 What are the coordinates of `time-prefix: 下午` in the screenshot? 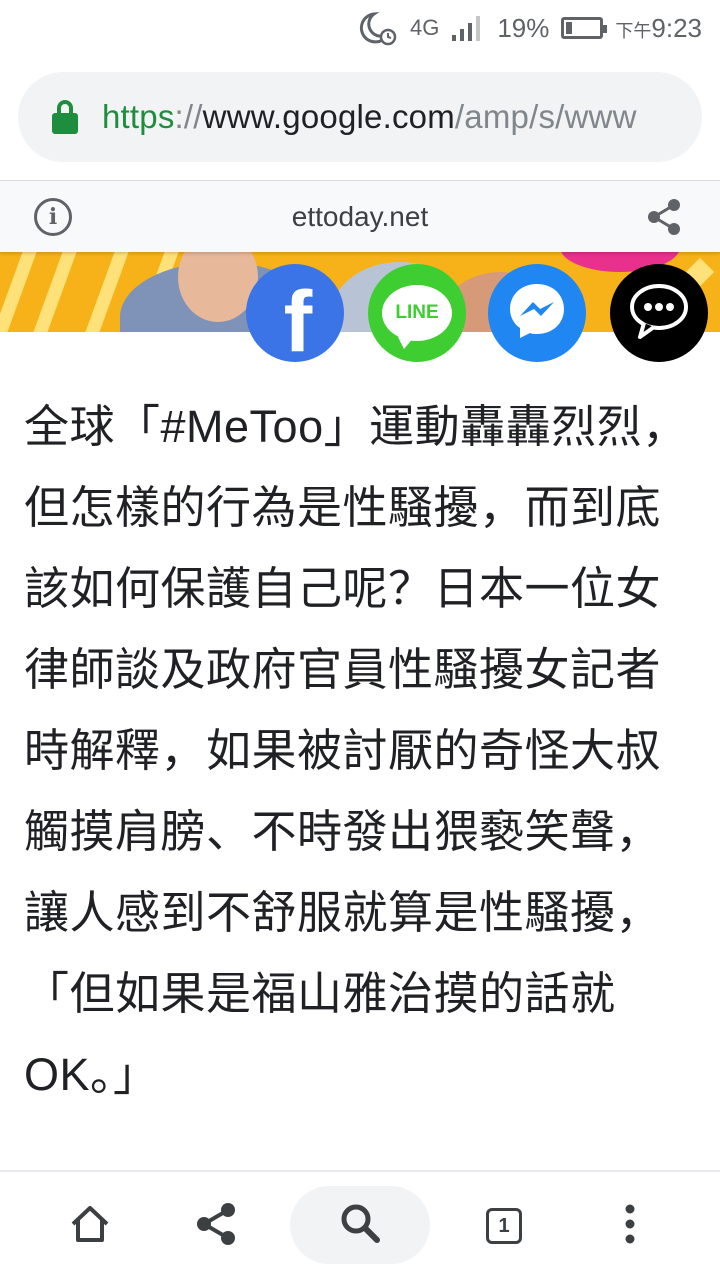 It's located at (633, 30).